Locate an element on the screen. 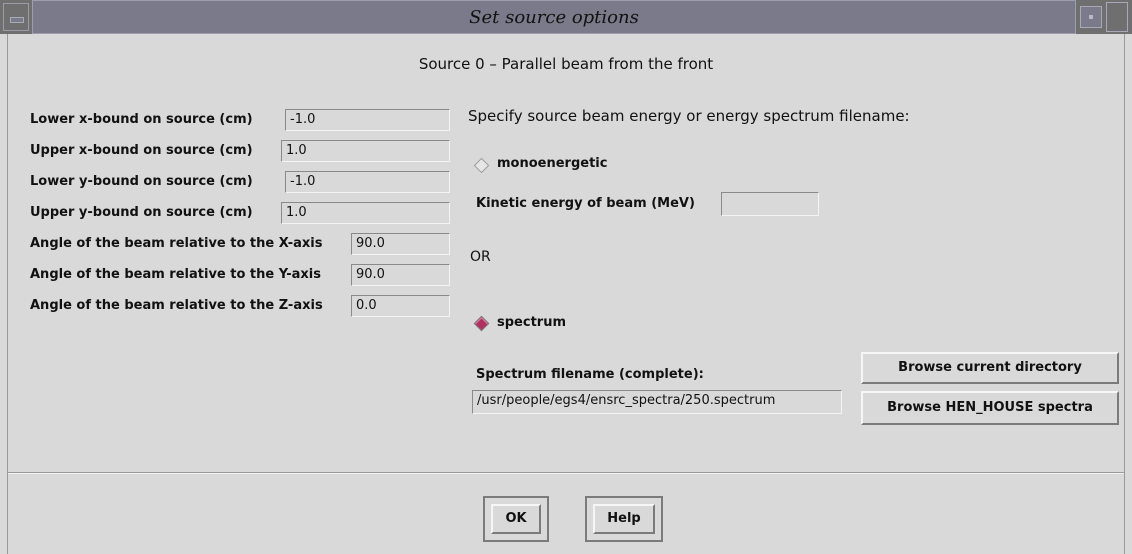 This screenshot has height=554, width=1132. title-bar-center: Set source options is located at coordinates (554, 17).